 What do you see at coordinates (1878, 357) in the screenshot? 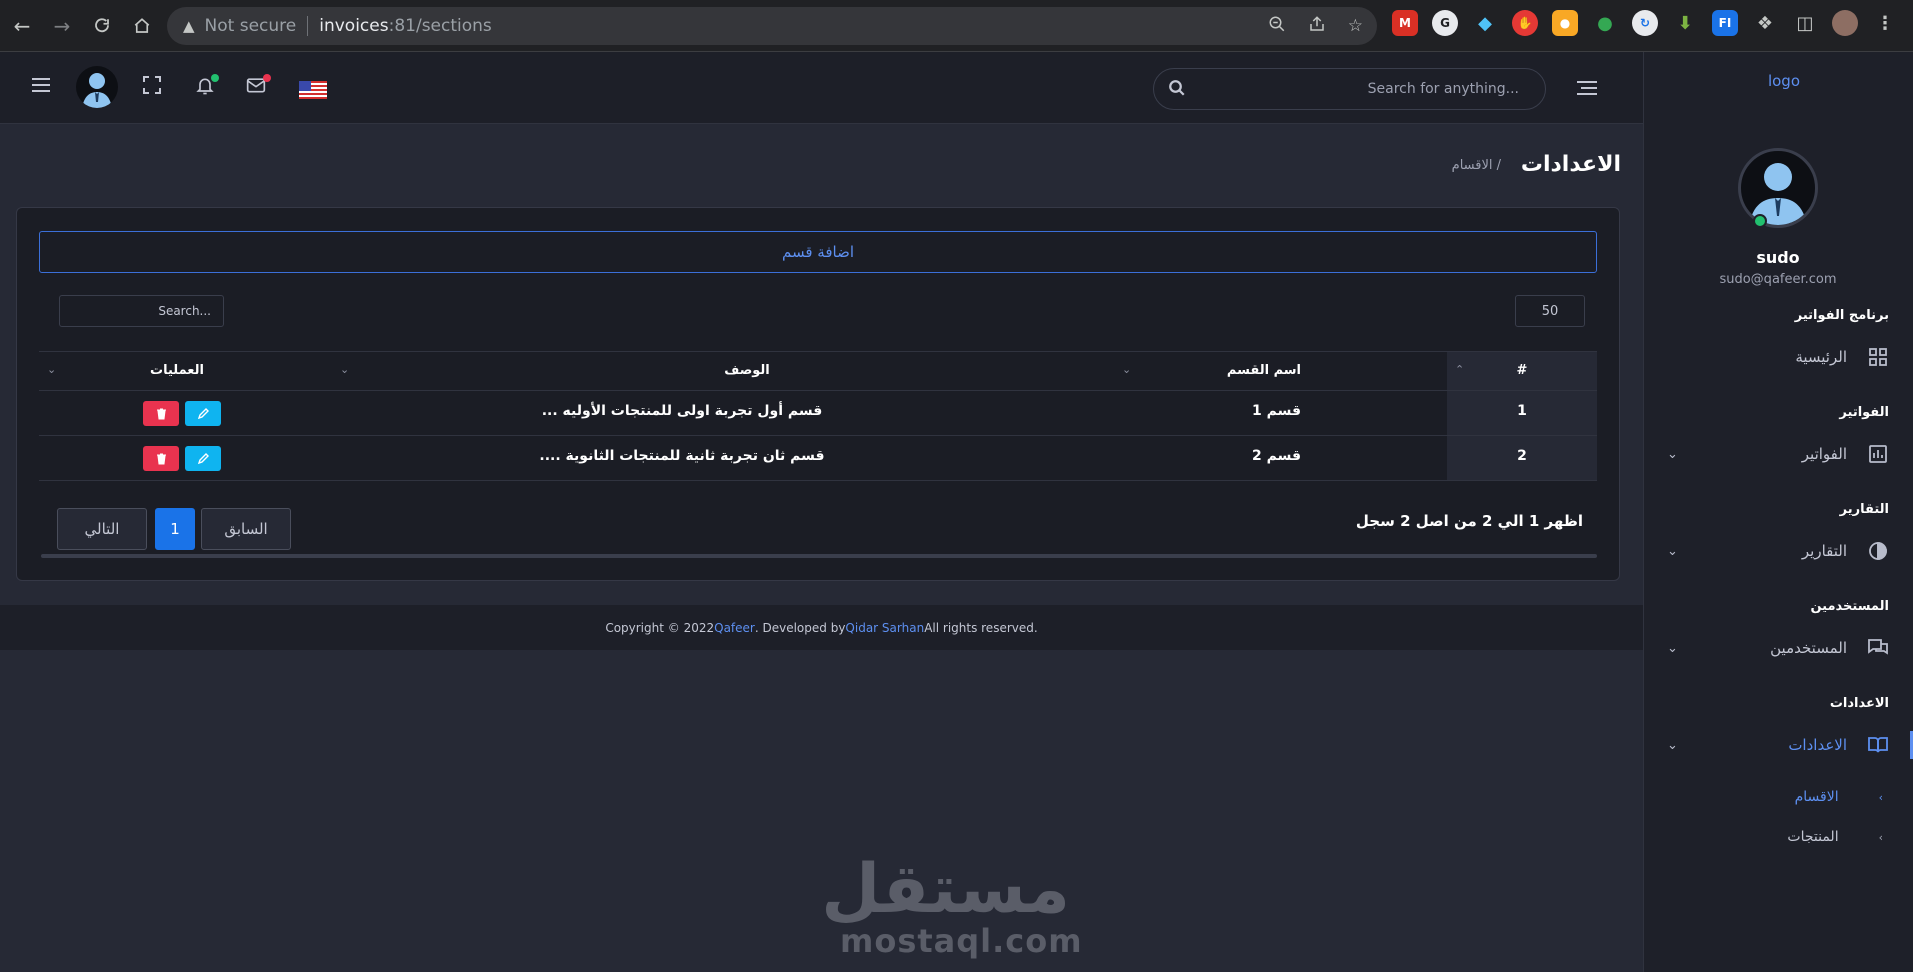
I see `dashboard-grid-icon` at bounding box center [1878, 357].